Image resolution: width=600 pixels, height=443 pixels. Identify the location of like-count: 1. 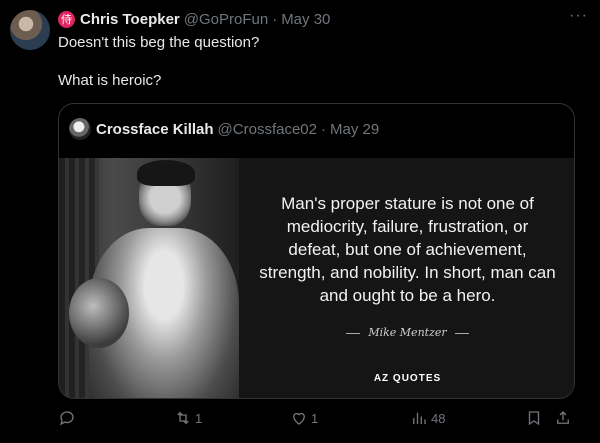
(315, 418).